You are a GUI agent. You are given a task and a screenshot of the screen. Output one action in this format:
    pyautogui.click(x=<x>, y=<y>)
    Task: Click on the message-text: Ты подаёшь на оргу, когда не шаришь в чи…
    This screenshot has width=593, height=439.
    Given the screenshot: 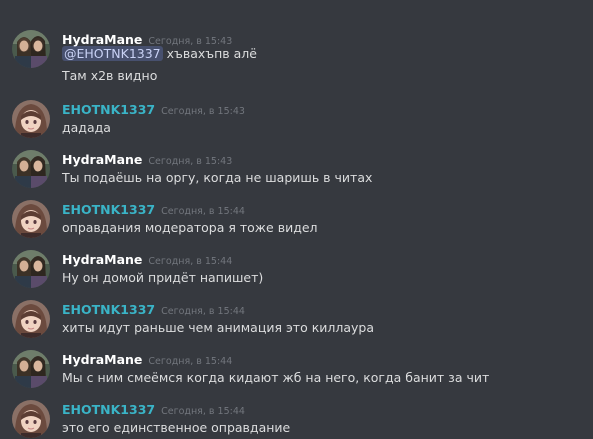 What is the action you would take?
    pyautogui.click(x=217, y=177)
    